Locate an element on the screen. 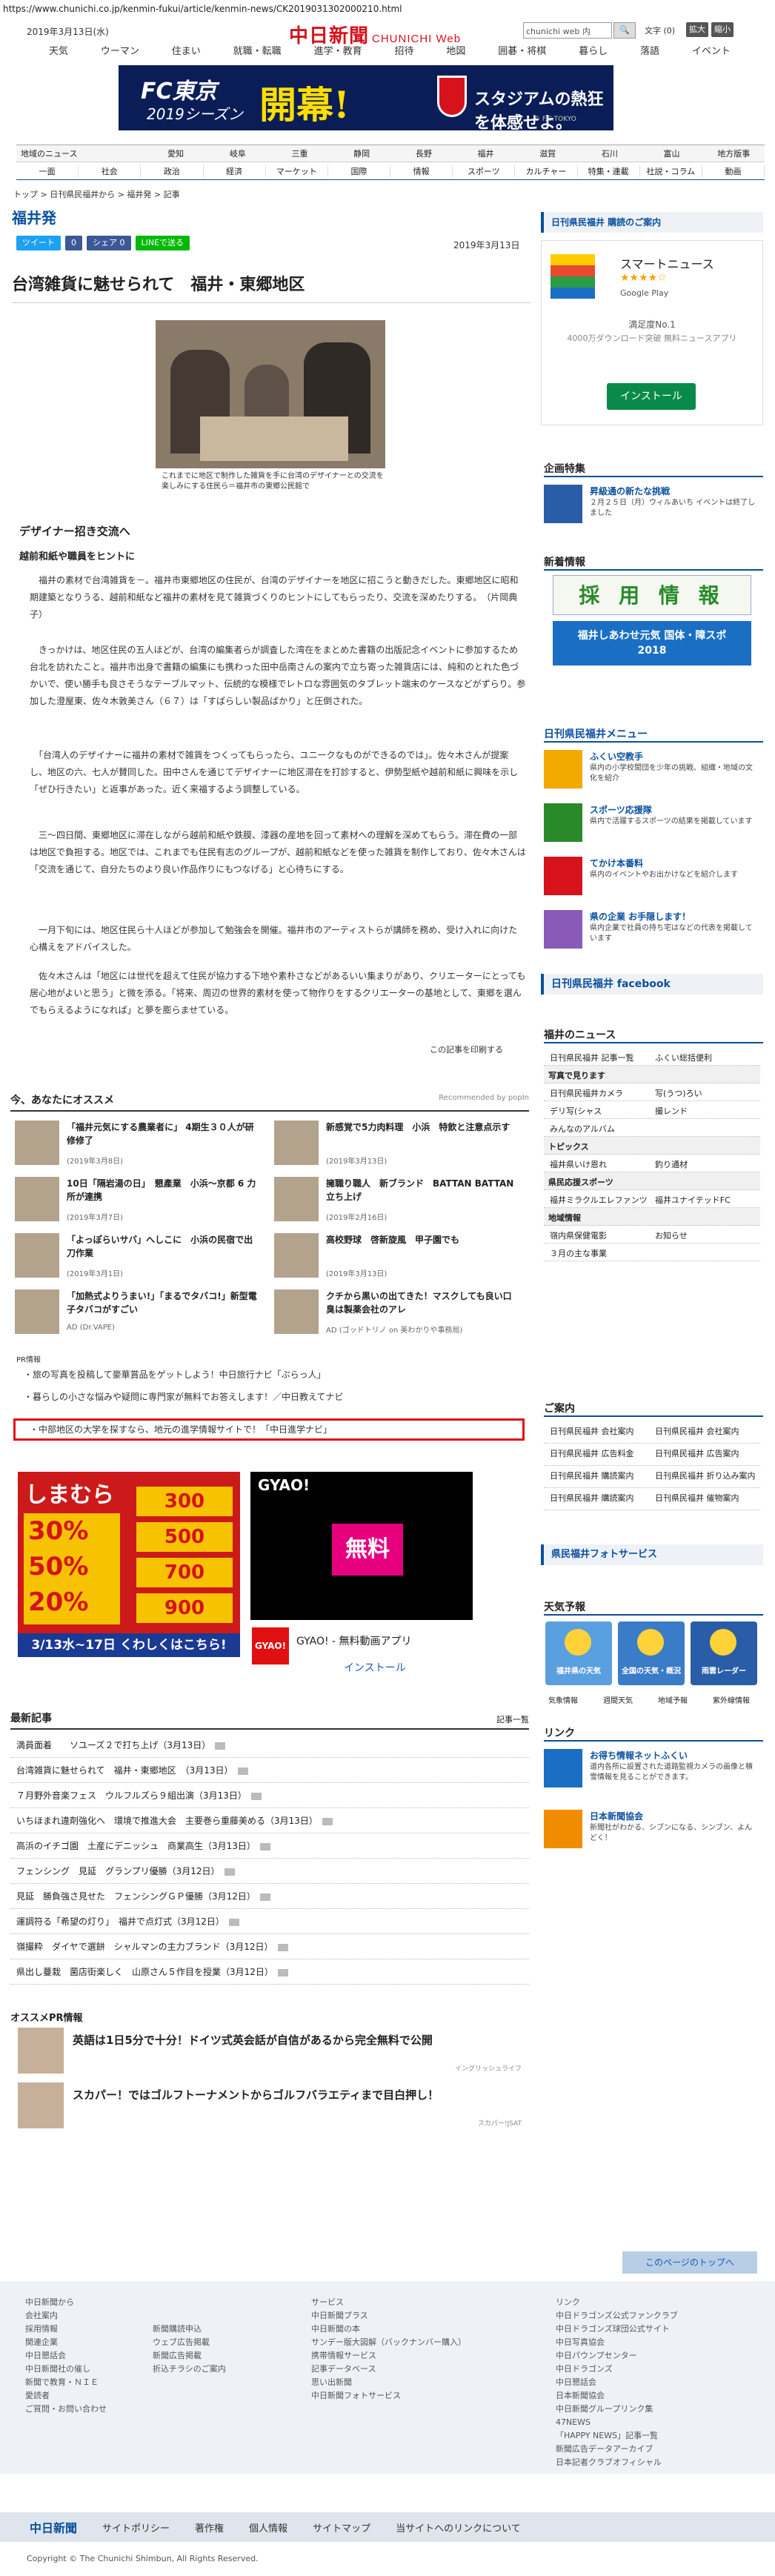 This screenshot has height=2576, width=775. latest-item: 運調符る「希望の灯り」 福井で点灯式（3月12日） is located at coordinates (269, 1922).